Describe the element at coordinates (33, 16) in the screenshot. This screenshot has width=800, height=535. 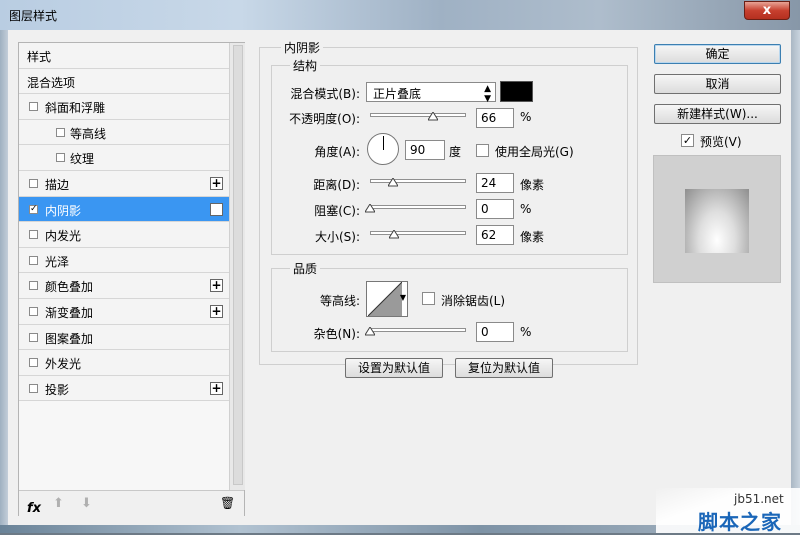
I see `window-title: 图层样式` at that location.